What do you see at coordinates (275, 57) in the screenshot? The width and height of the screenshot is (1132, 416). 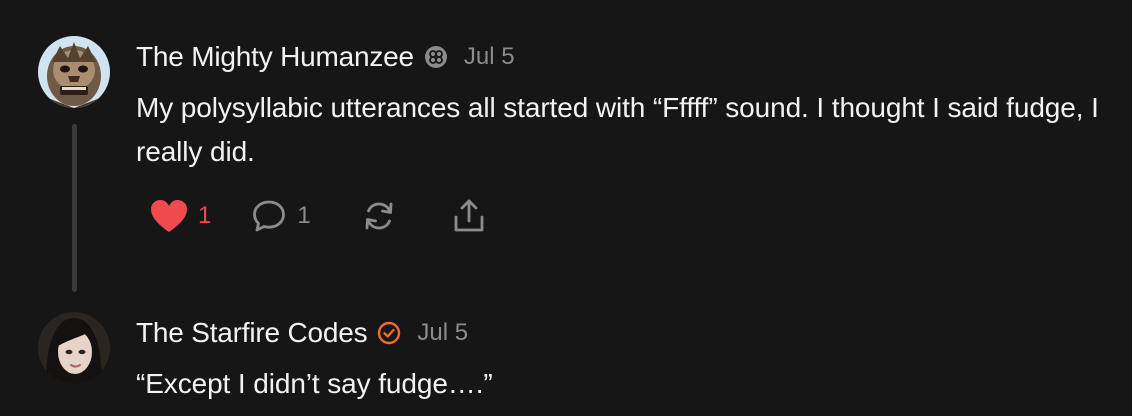 I see `author-name: The Mighty Humanzee` at bounding box center [275, 57].